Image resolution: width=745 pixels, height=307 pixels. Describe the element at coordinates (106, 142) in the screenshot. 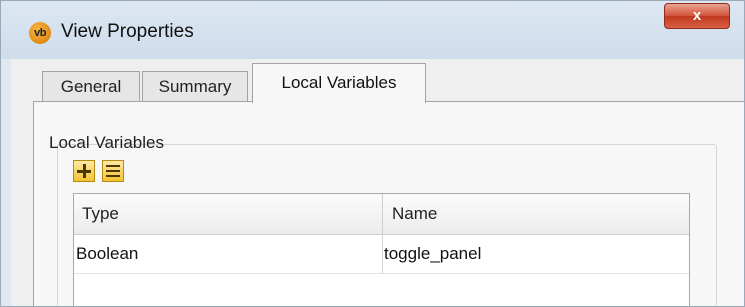

I see `local-variables-group-label: Local Variables` at that location.